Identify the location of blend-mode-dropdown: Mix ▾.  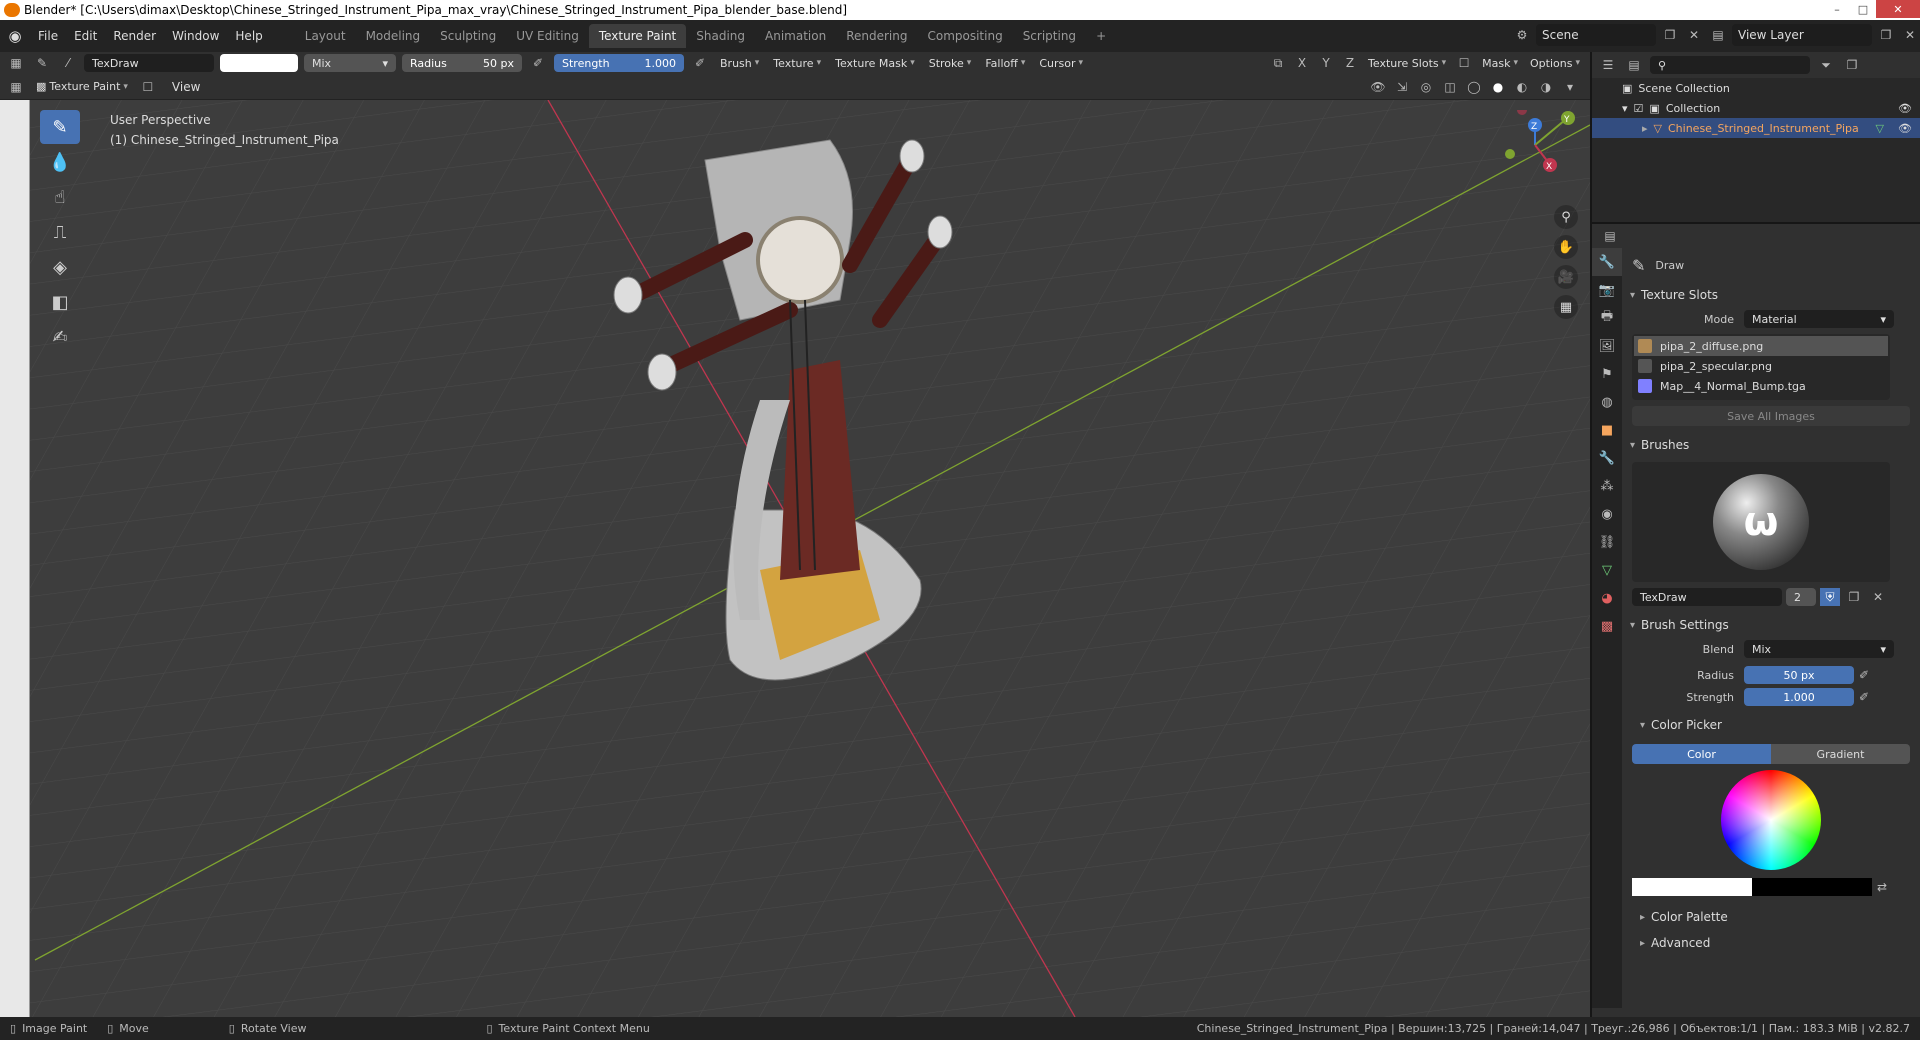
(350, 63).